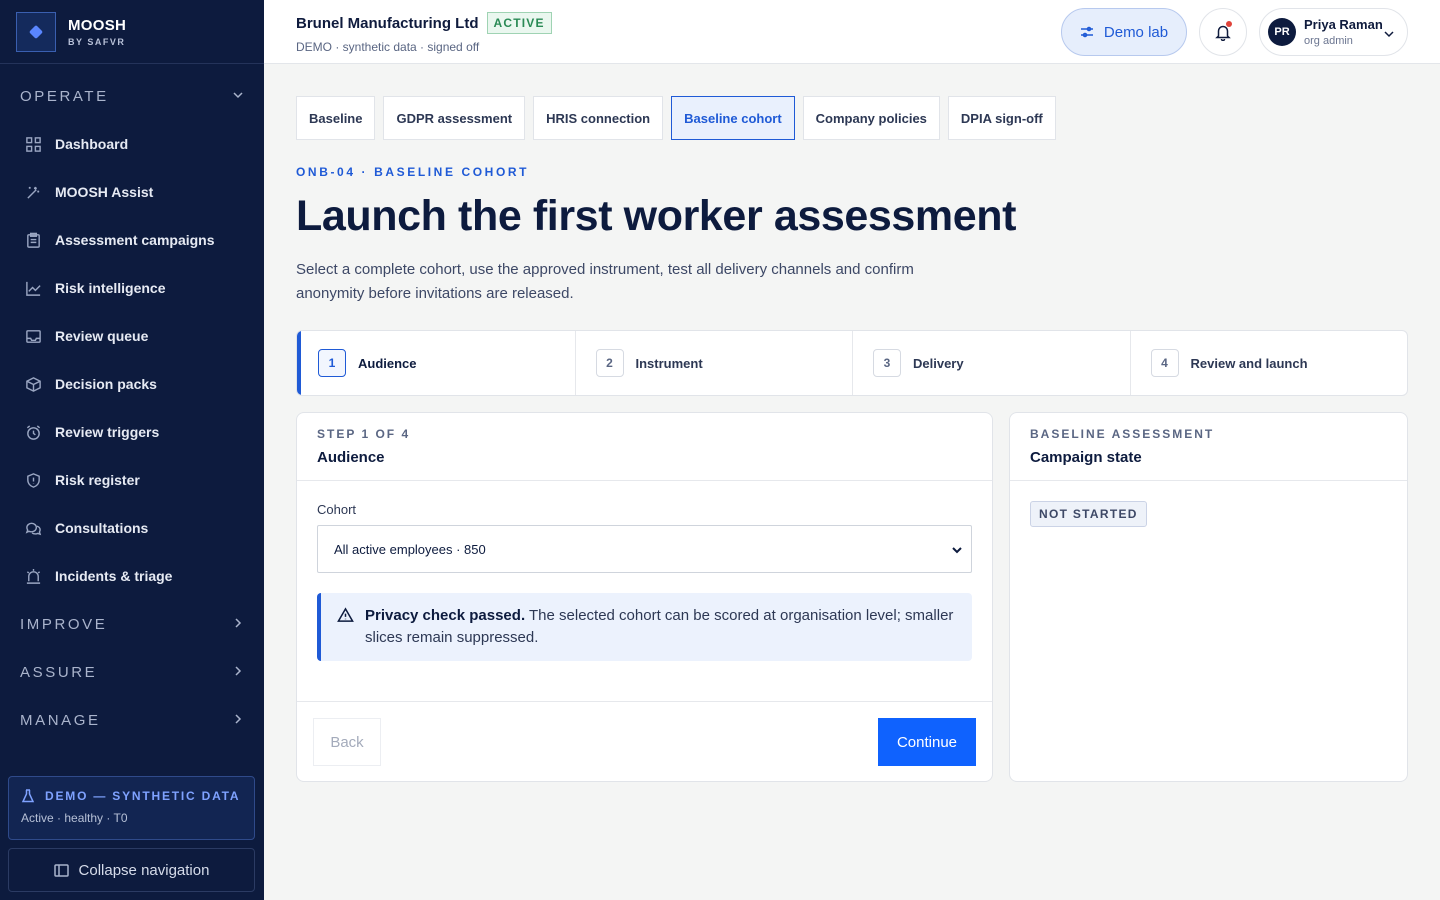 This screenshot has height=900, width=1440. What do you see at coordinates (413, 172) in the screenshot?
I see `page-eyebrow: ONB-04 · BASELINE COHORT` at bounding box center [413, 172].